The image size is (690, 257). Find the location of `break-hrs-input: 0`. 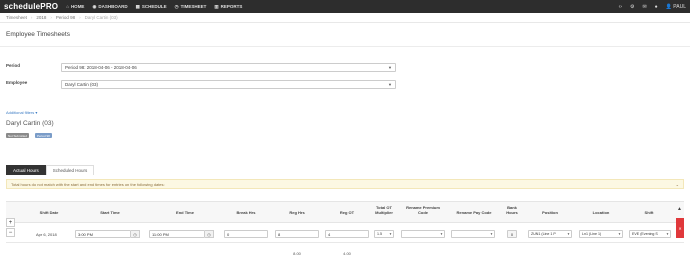

break-hrs-input: 0 is located at coordinates (246, 234).